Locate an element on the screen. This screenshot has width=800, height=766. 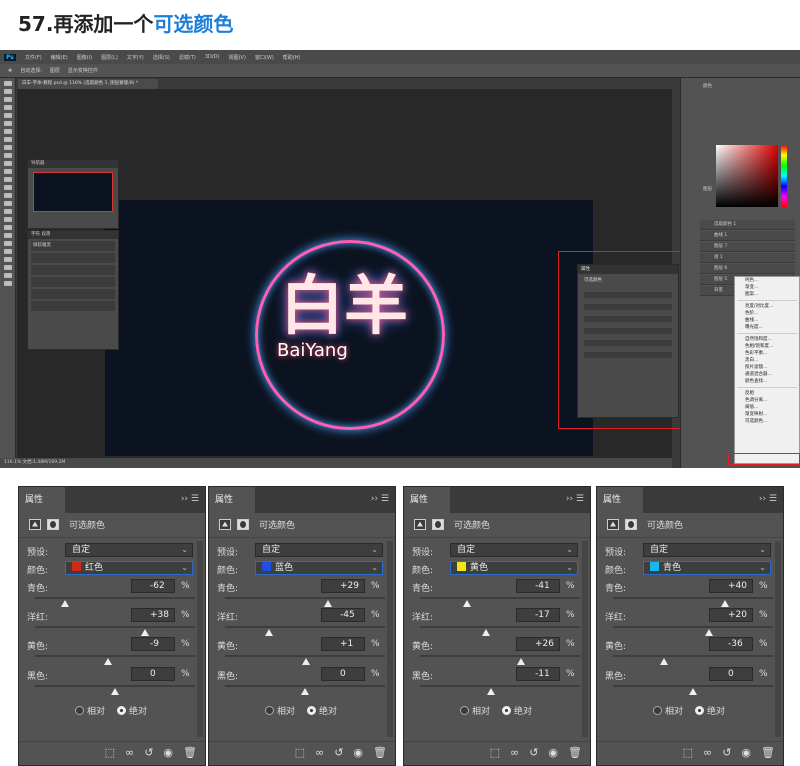
slider-value-input: -45 is located at coordinates (343, 615).